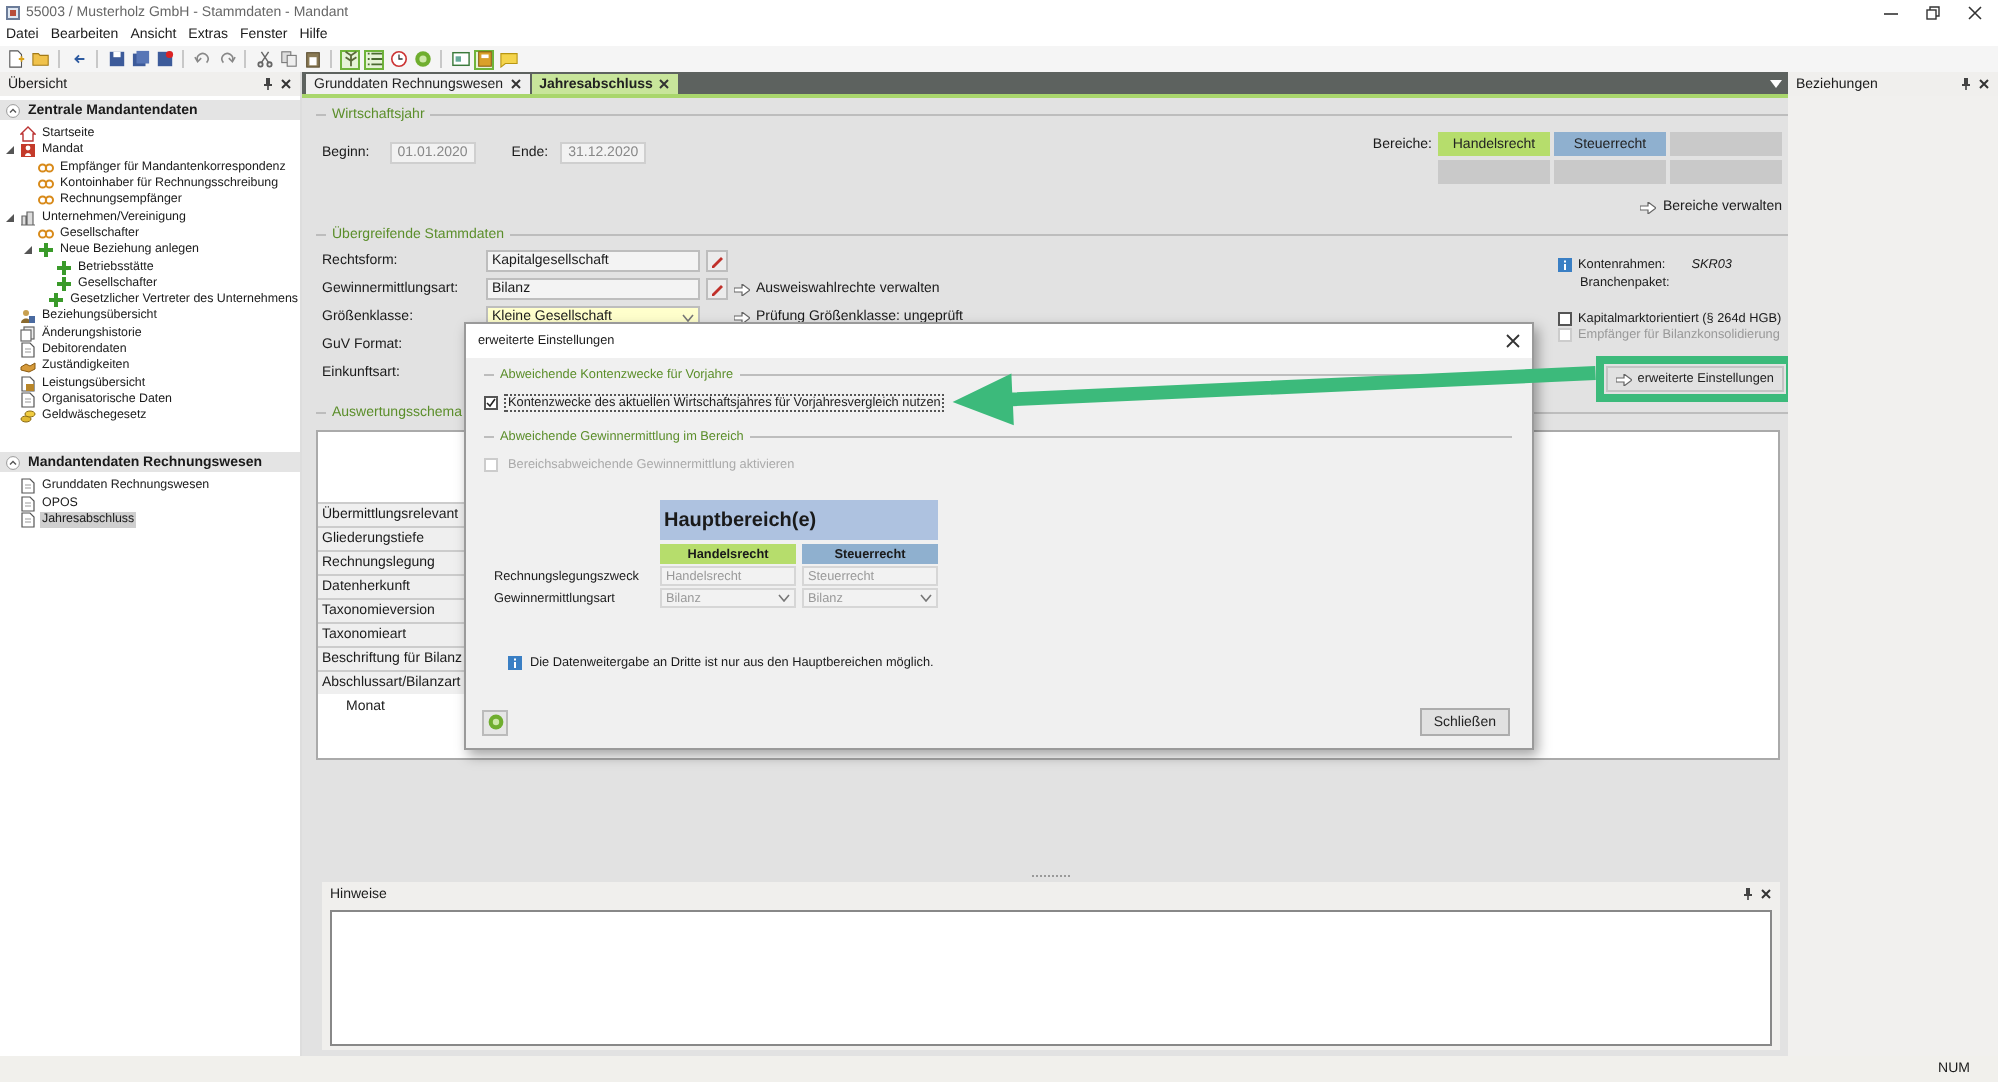 The width and height of the screenshot is (1998, 1082). I want to click on scissors-icon, so click(264, 59).